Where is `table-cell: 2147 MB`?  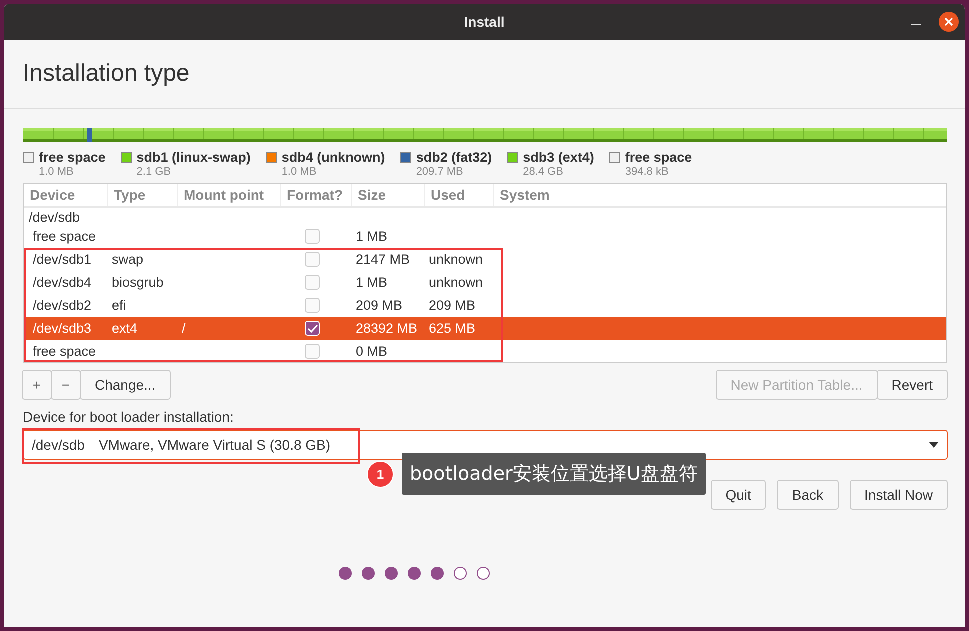 table-cell: 2147 MB is located at coordinates (383, 259).